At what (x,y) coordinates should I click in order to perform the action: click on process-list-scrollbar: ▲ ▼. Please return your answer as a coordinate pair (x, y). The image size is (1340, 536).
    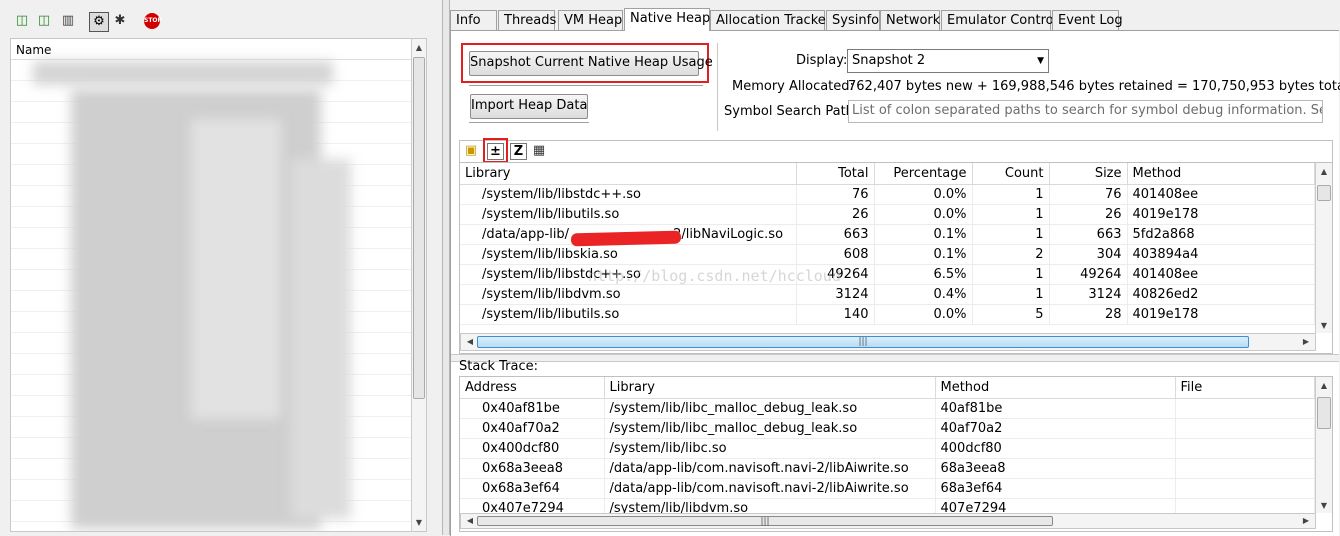
    Looking at the image, I should click on (418, 285).